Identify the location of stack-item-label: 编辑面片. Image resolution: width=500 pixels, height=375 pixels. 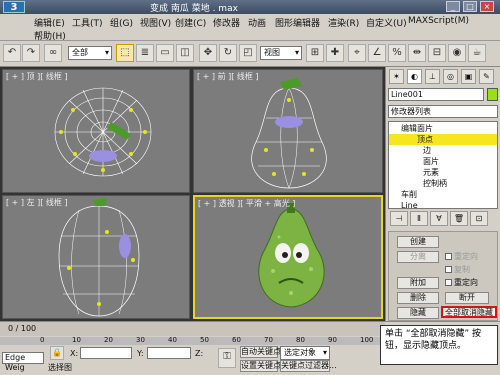
(417, 128).